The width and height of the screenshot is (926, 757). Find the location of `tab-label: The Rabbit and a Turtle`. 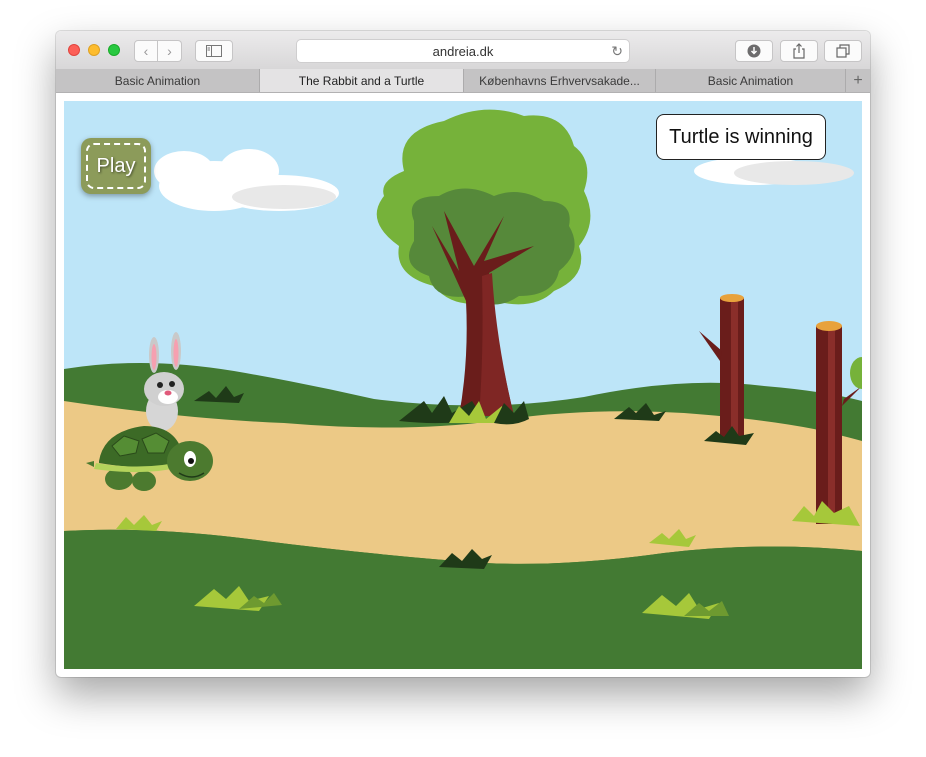

tab-label: The Rabbit and a Turtle is located at coordinates (361, 80).